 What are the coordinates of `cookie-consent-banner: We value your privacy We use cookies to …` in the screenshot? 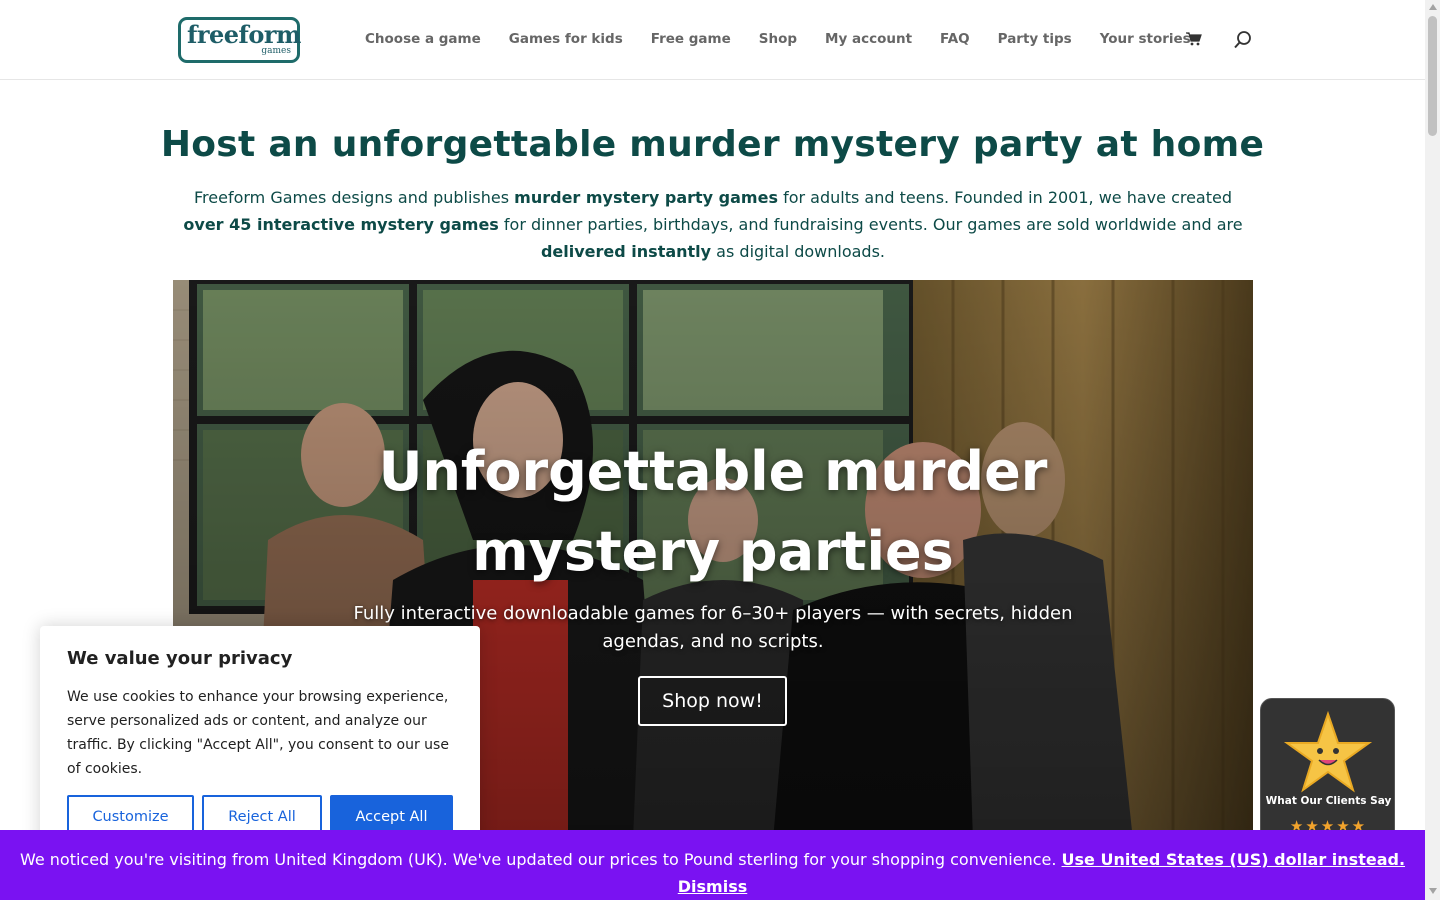 It's located at (260, 743).